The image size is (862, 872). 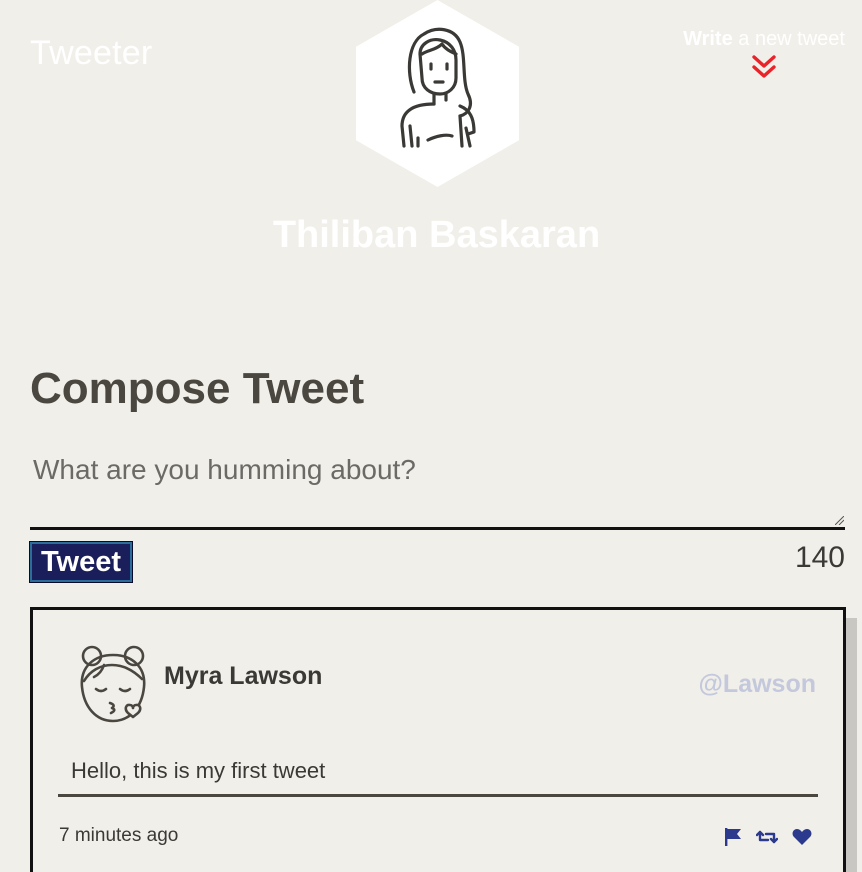 What do you see at coordinates (438, 795) in the screenshot?
I see `tweet-divider` at bounding box center [438, 795].